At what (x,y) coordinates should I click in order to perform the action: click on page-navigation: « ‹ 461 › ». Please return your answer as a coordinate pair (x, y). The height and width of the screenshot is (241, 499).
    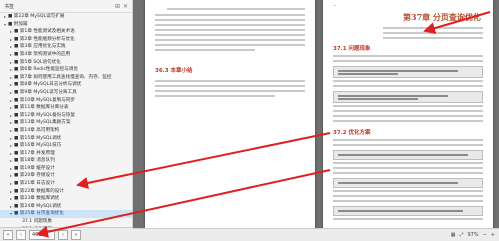
    Looking at the image, I should click on (67, 234).